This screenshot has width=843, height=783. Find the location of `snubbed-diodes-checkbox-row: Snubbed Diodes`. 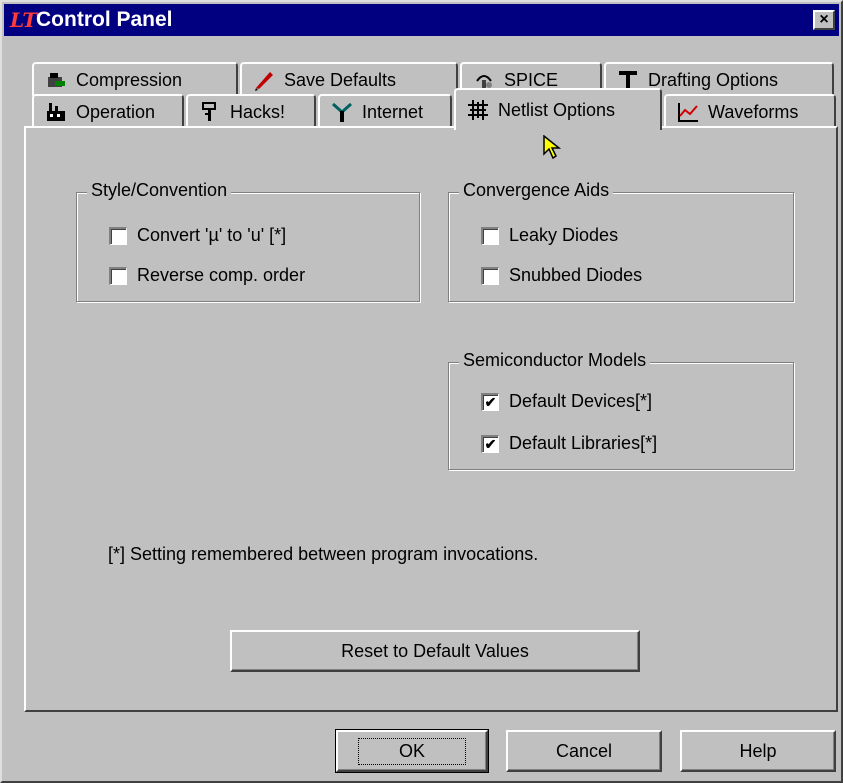

snubbed-diodes-checkbox-row: Snubbed Diodes is located at coordinates (561, 275).